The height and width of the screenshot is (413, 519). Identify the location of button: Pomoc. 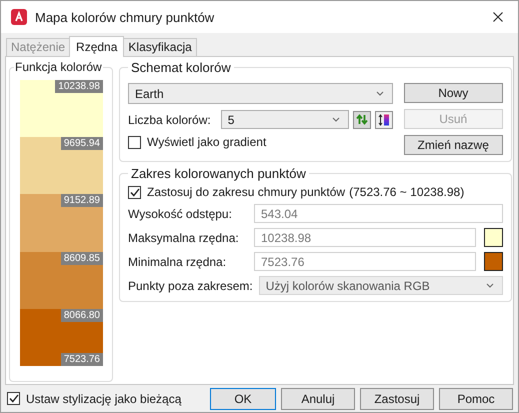
(476, 399).